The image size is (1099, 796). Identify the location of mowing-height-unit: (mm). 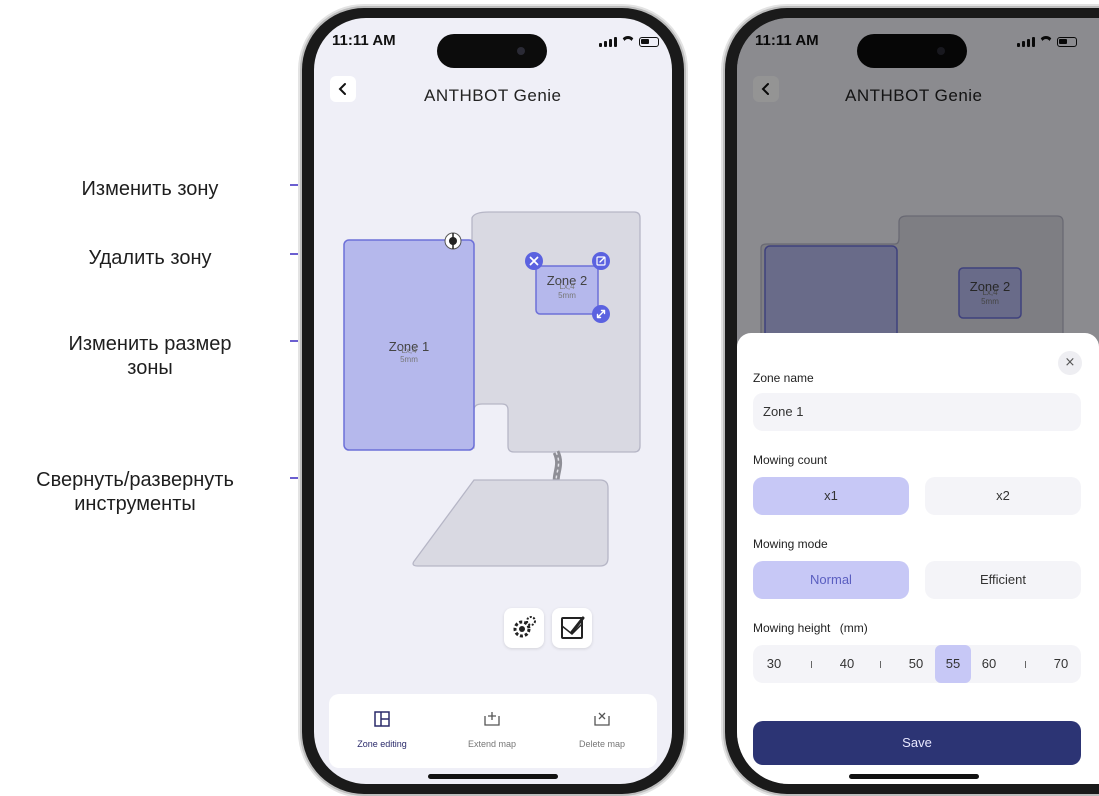
(853, 628).